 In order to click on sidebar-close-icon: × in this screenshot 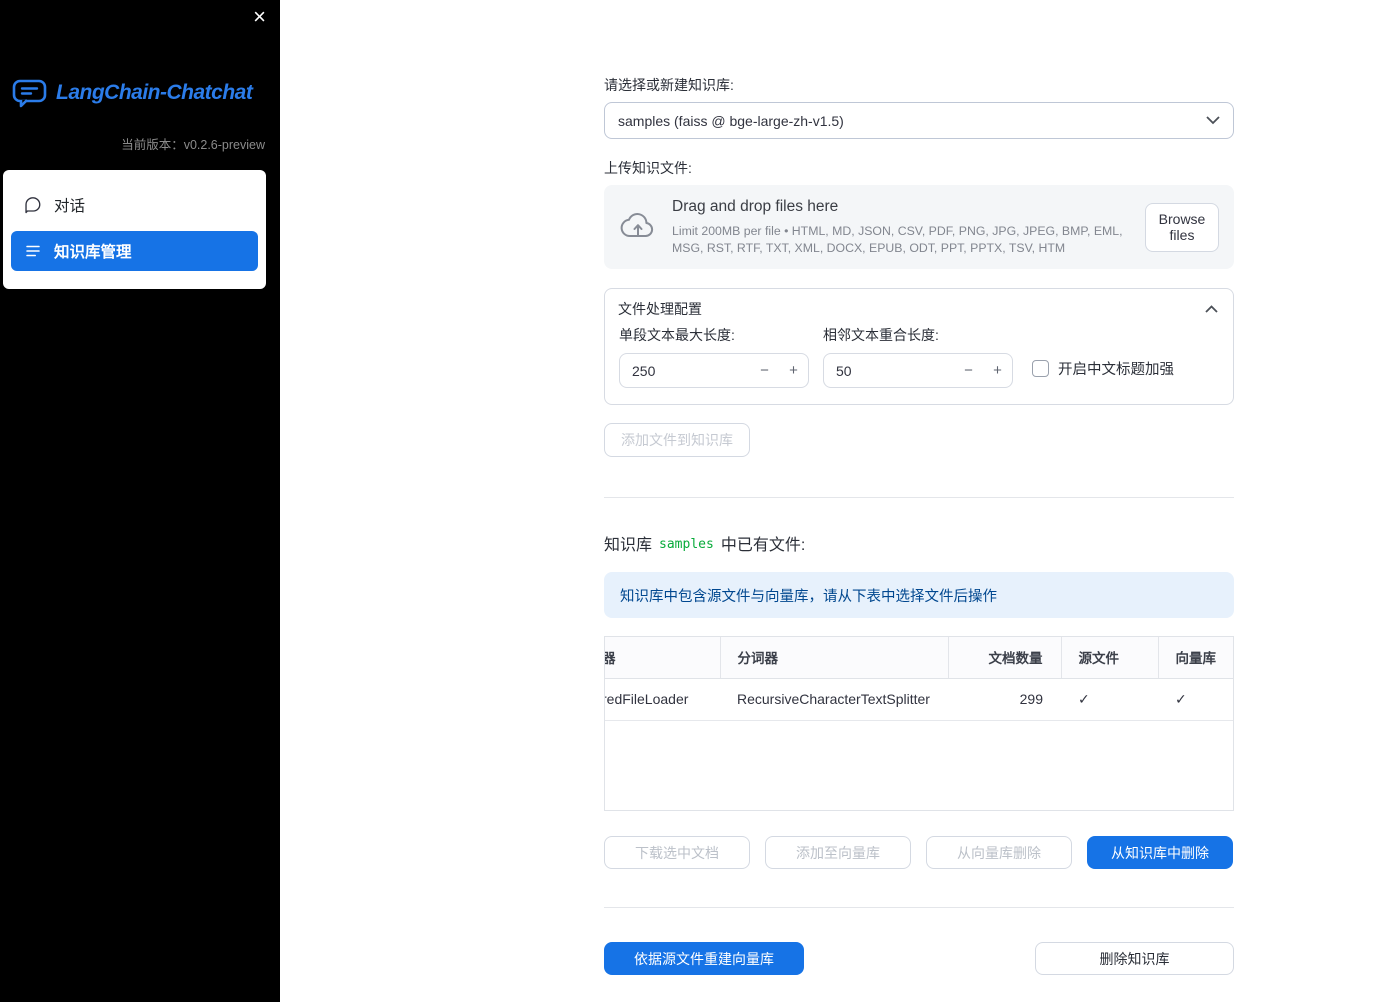, I will do `click(259, 17)`.